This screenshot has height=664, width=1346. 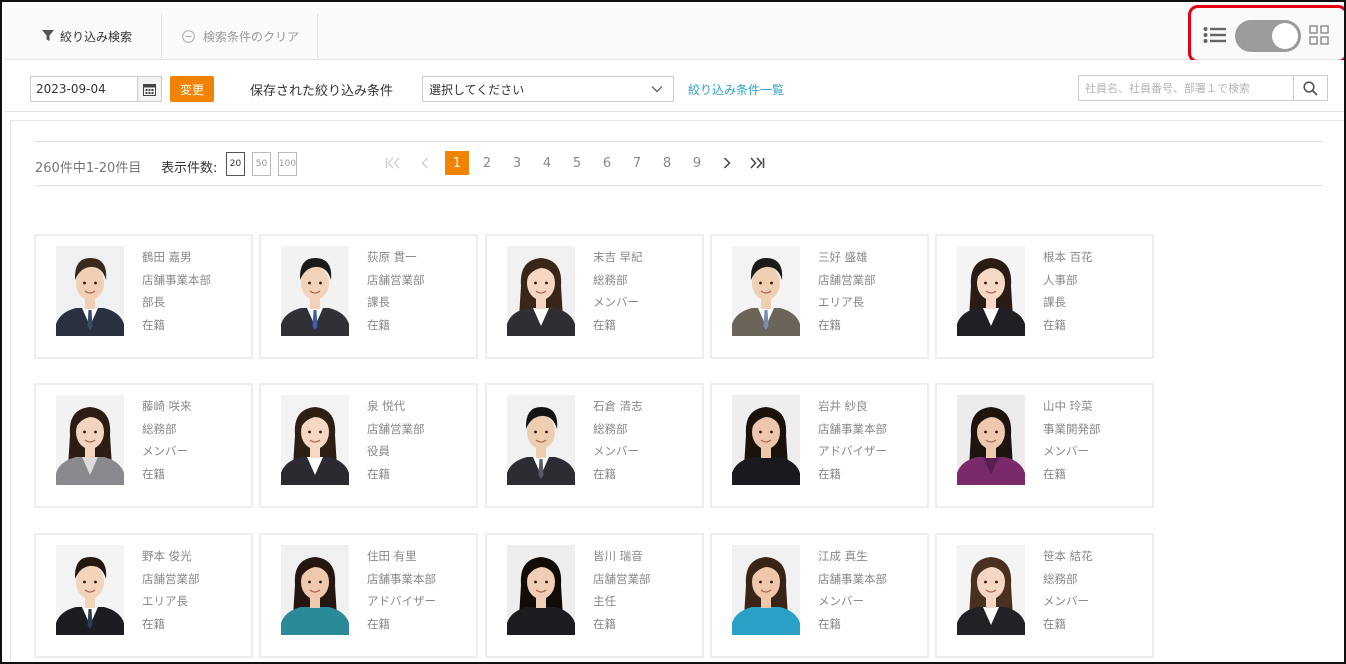 What do you see at coordinates (287, 164) in the screenshot?
I see `per-page-100: 100` at bounding box center [287, 164].